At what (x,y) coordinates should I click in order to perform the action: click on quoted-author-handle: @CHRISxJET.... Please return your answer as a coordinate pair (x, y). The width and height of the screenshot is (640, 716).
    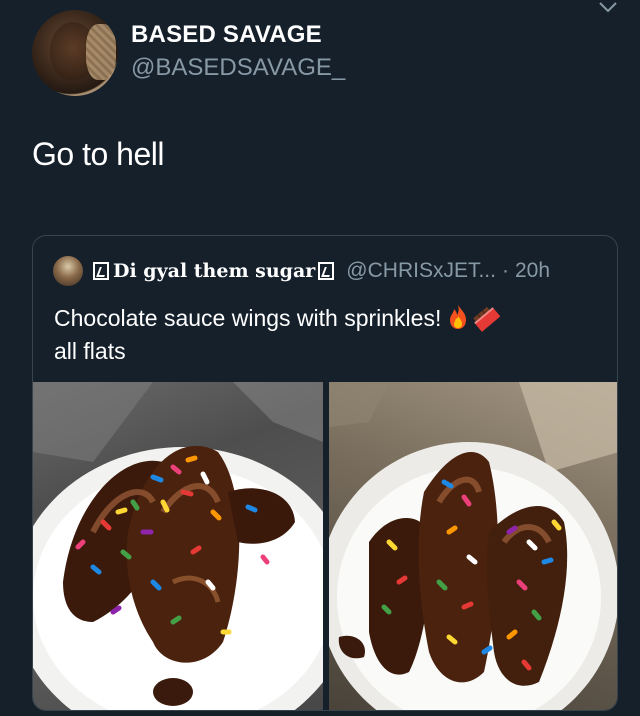
    Looking at the image, I should click on (421, 270).